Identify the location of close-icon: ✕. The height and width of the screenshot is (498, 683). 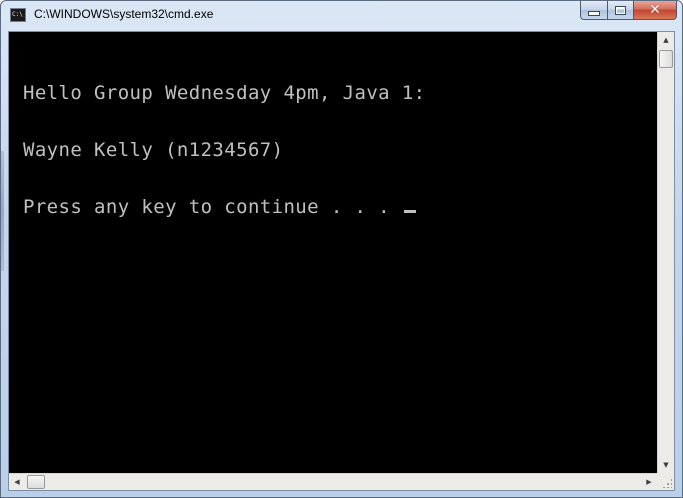
(655, 10).